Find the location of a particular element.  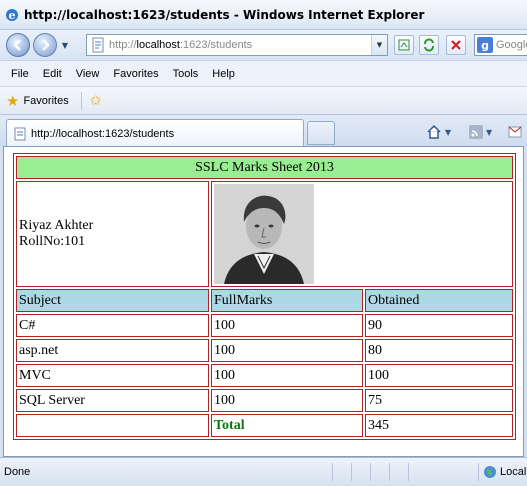

address-dropdown-button: ▼ is located at coordinates (379, 45).